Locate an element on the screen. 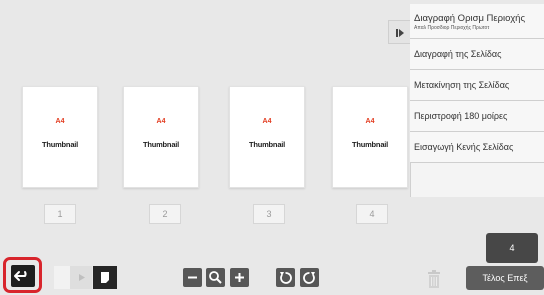  menu-delete-area-sublabel: Απαλ Προσδιορ Περιοχής Πρωτοτ is located at coordinates (452, 28).